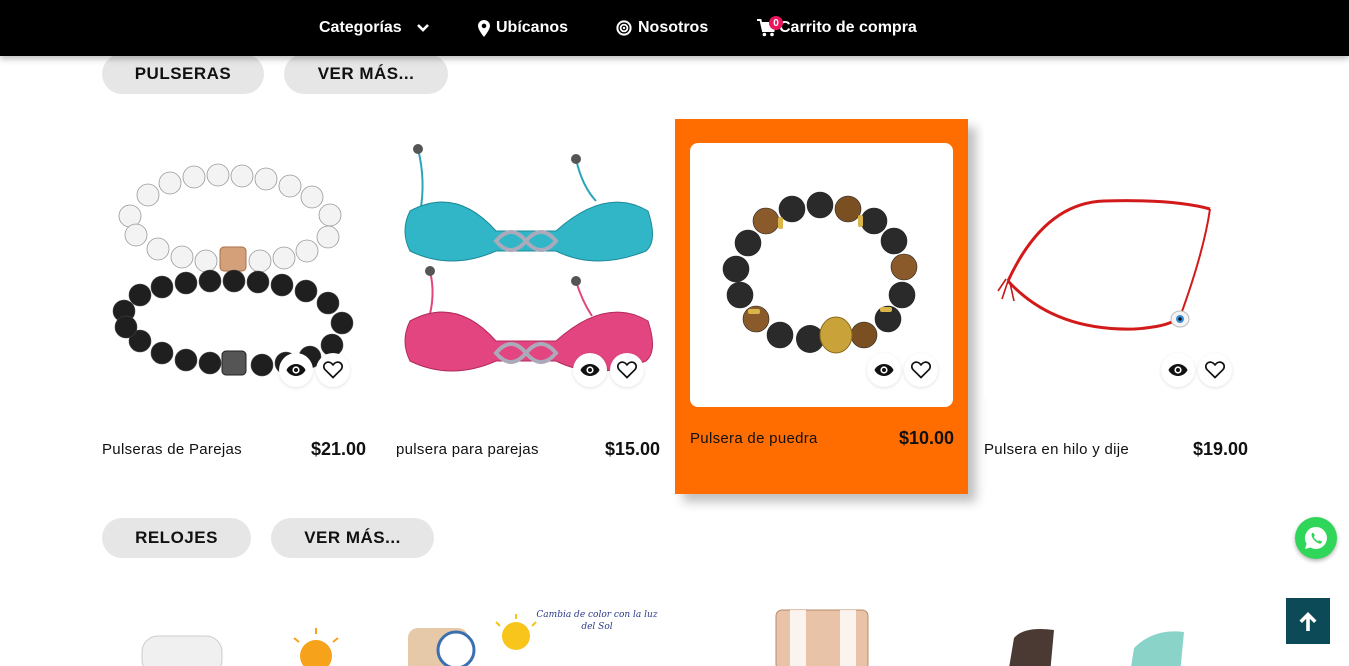 This screenshot has width=1349, height=666. Describe the element at coordinates (624, 28) in the screenshot. I see `target-icon` at that location.